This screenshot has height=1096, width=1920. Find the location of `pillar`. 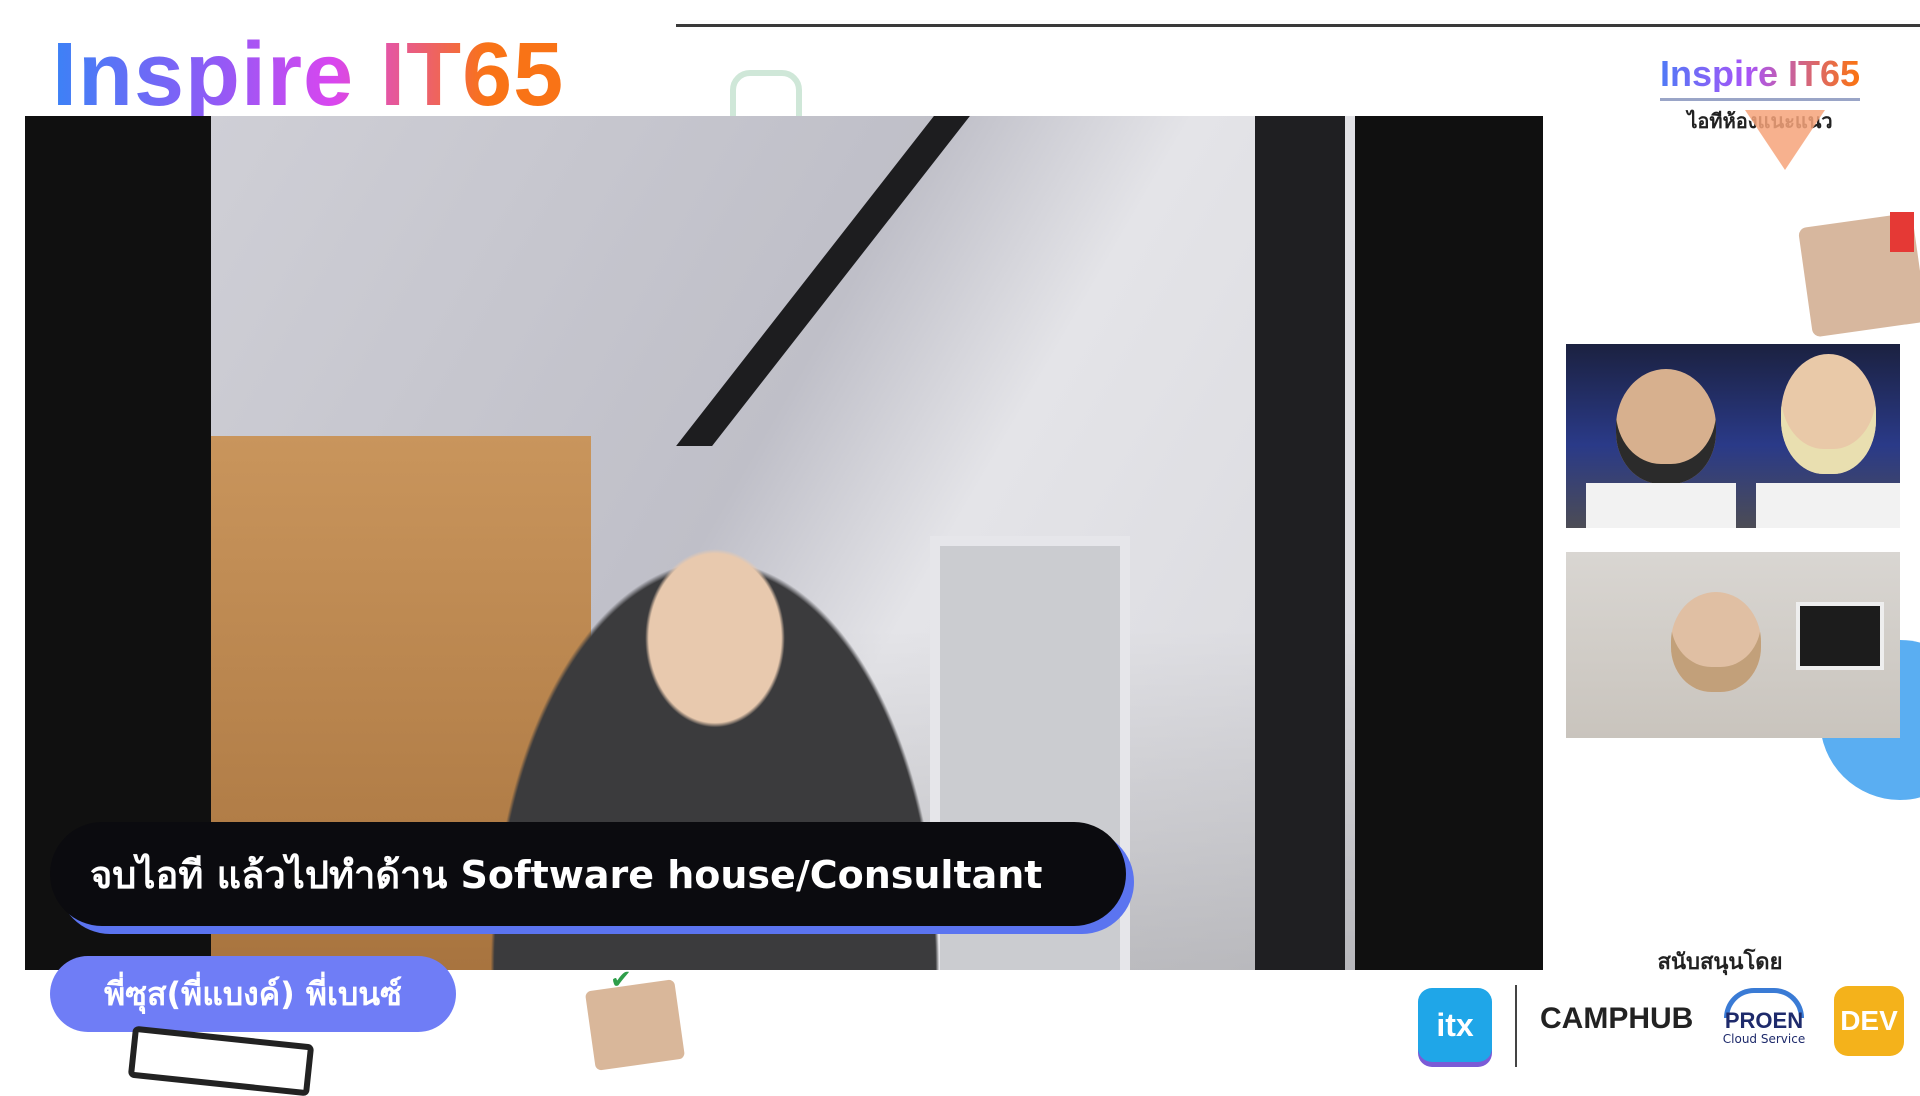

pillar is located at coordinates (1300, 543).